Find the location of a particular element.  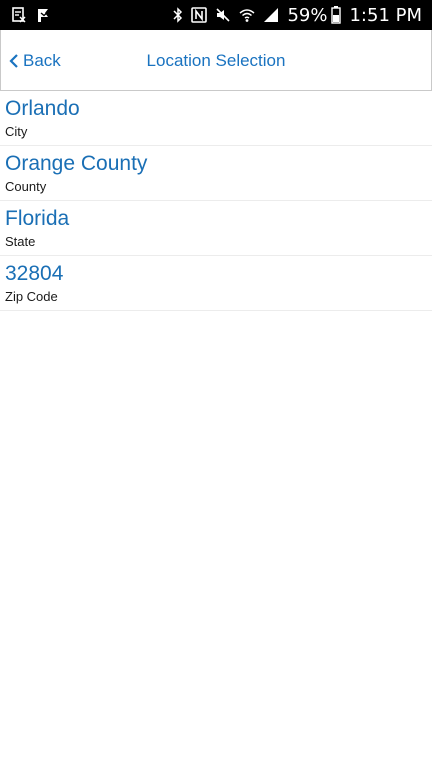

location-value: Florida is located at coordinates (37, 218).